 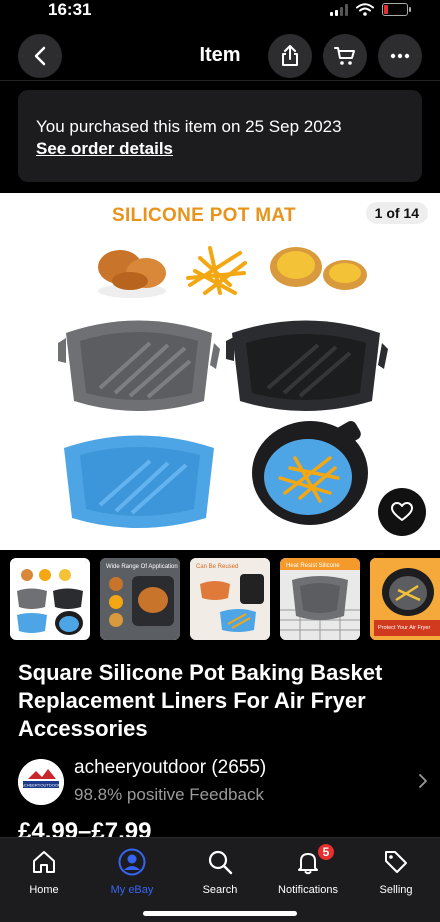 I want to click on add-to-watchlist-button, so click(x=402, y=512).